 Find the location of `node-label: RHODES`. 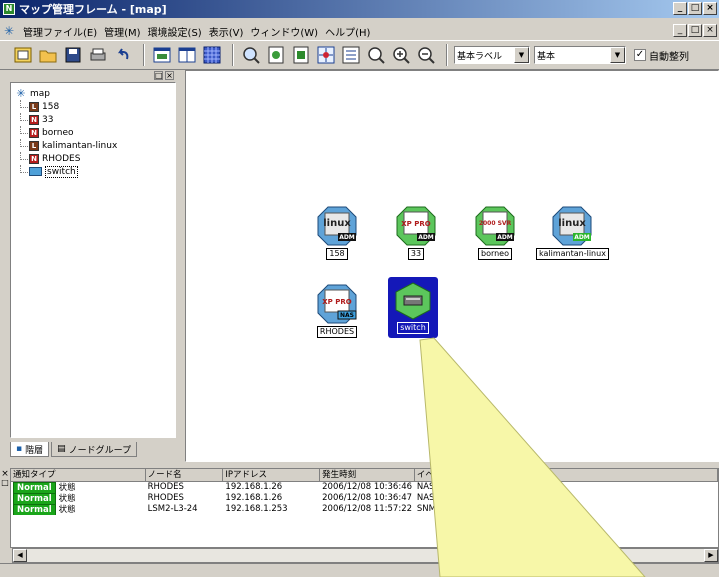

node-label: RHODES is located at coordinates (337, 332).